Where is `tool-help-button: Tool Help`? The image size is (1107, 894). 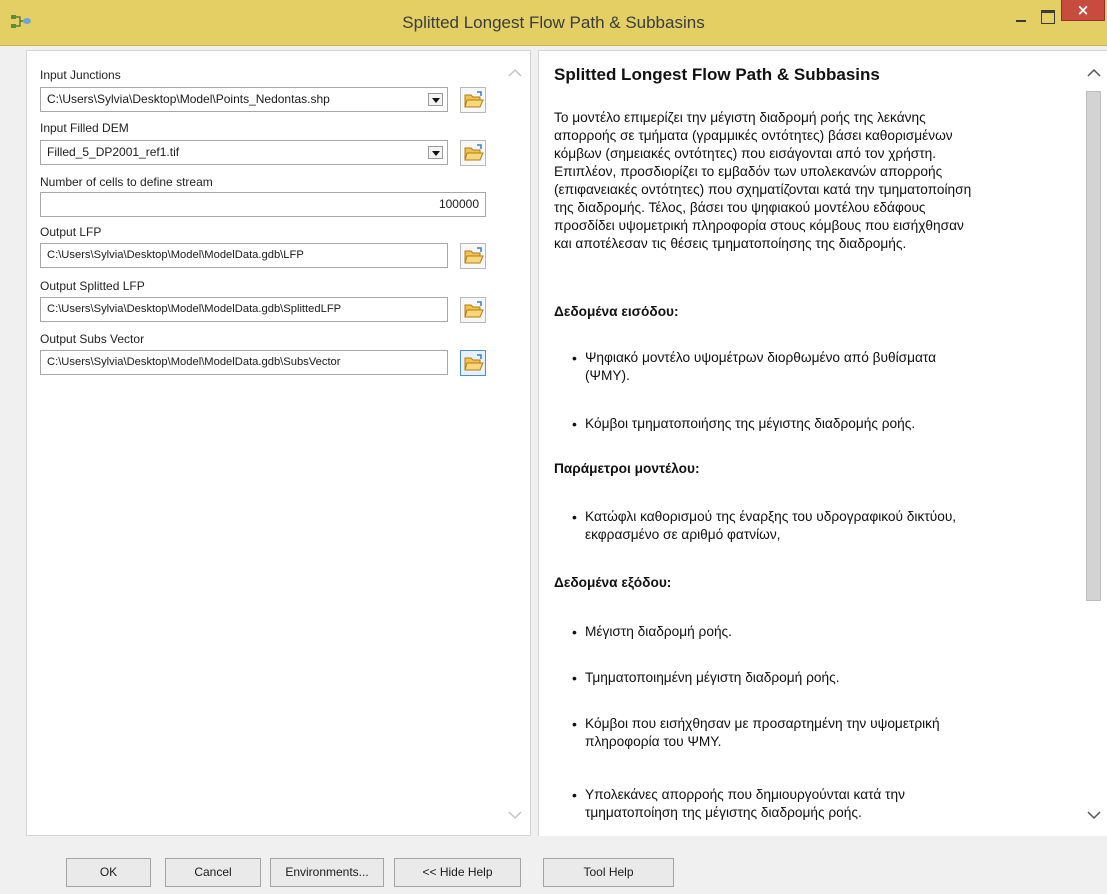 tool-help-button: Tool Help is located at coordinates (608, 872).